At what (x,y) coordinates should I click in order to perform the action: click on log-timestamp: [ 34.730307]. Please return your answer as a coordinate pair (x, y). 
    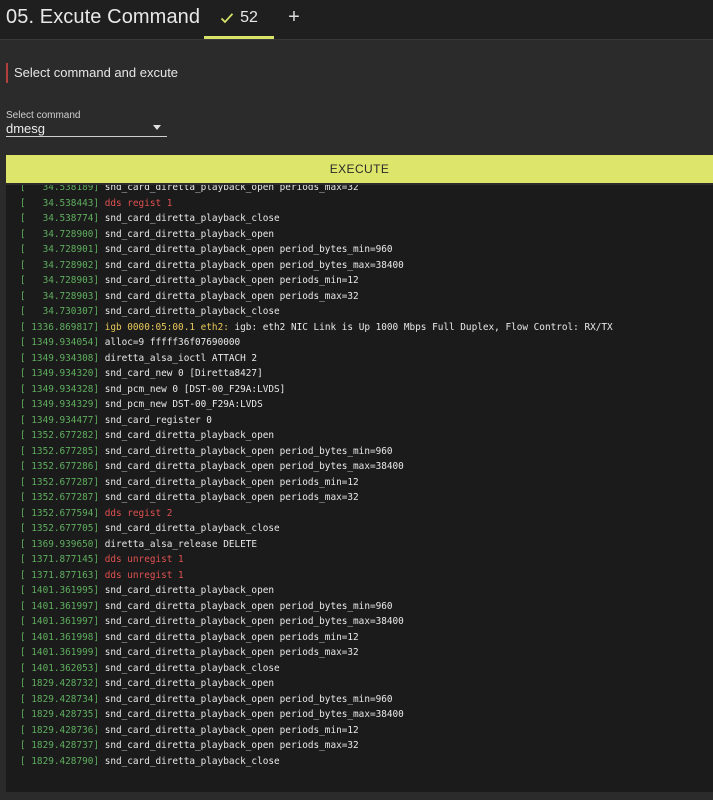
    Looking at the image, I should click on (60, 311).